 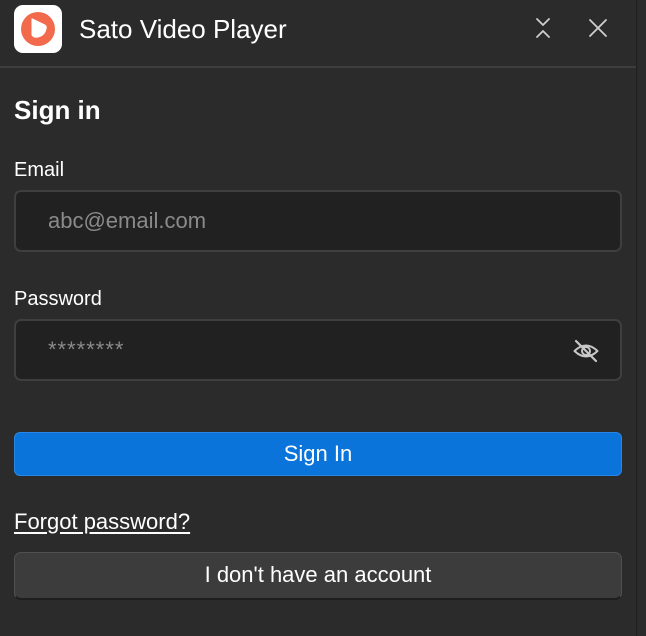 I want to click on page-title: Sign in, so click(x=57, y=110).